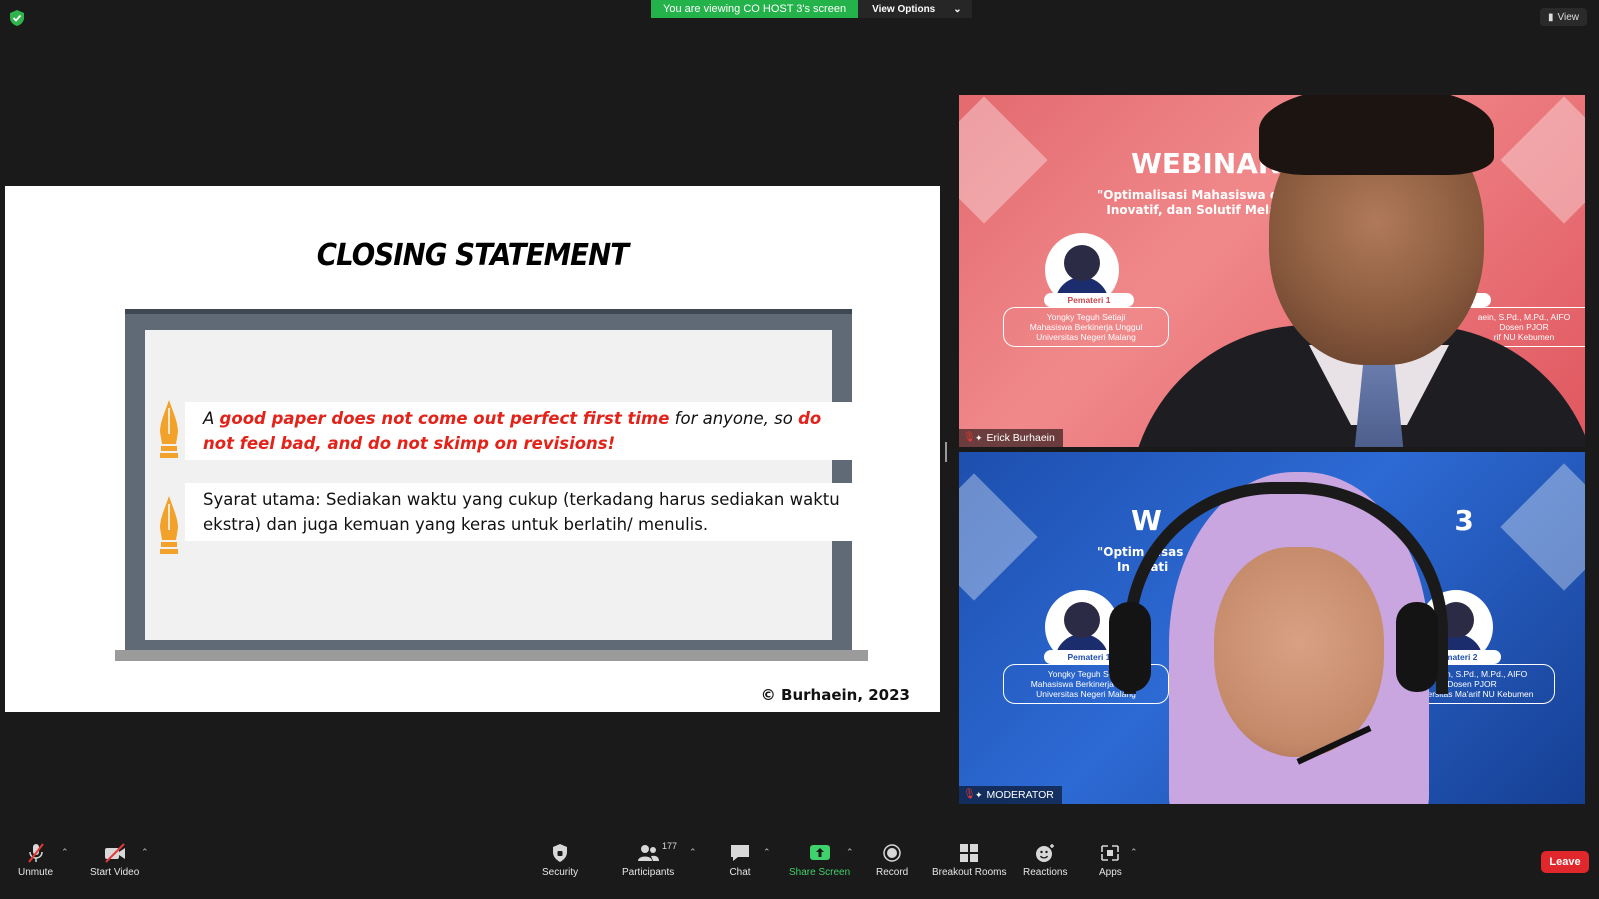 This screenshot has height=899, width=1599. Describe the element at coordinates (969, 853) in the screenshot. I see `breakout-rooms-icon` at that location.